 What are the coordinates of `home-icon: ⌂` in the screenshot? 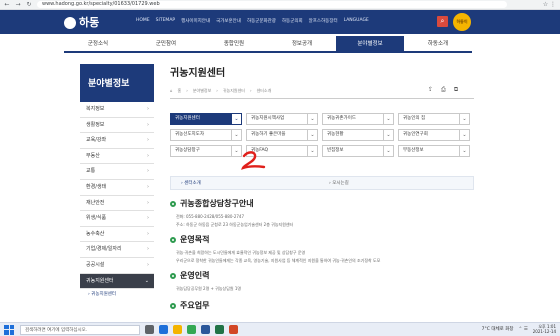 It's located at (171, 91).